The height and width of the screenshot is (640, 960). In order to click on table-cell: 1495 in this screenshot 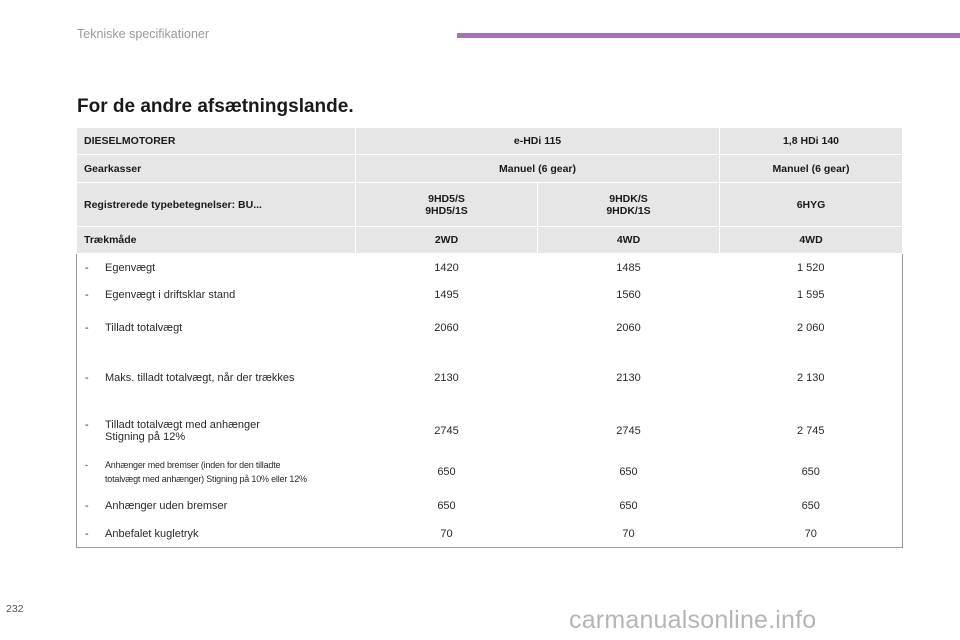, I will do `click(446, 295)`.